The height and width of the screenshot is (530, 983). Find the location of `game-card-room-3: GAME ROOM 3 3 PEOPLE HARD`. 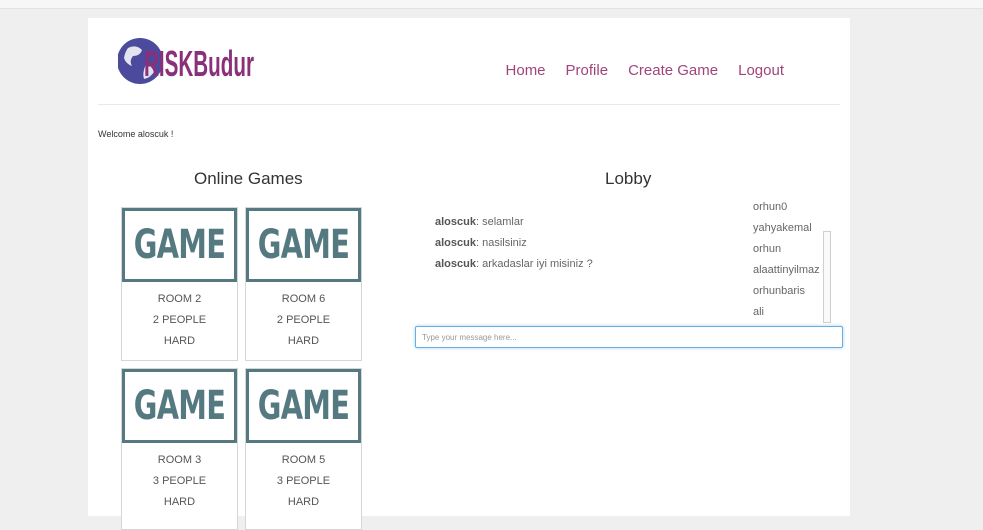

game-card-room-3: GAME ROOM 3 3 PEOPLE HARD is located at coordinates (179, 449).